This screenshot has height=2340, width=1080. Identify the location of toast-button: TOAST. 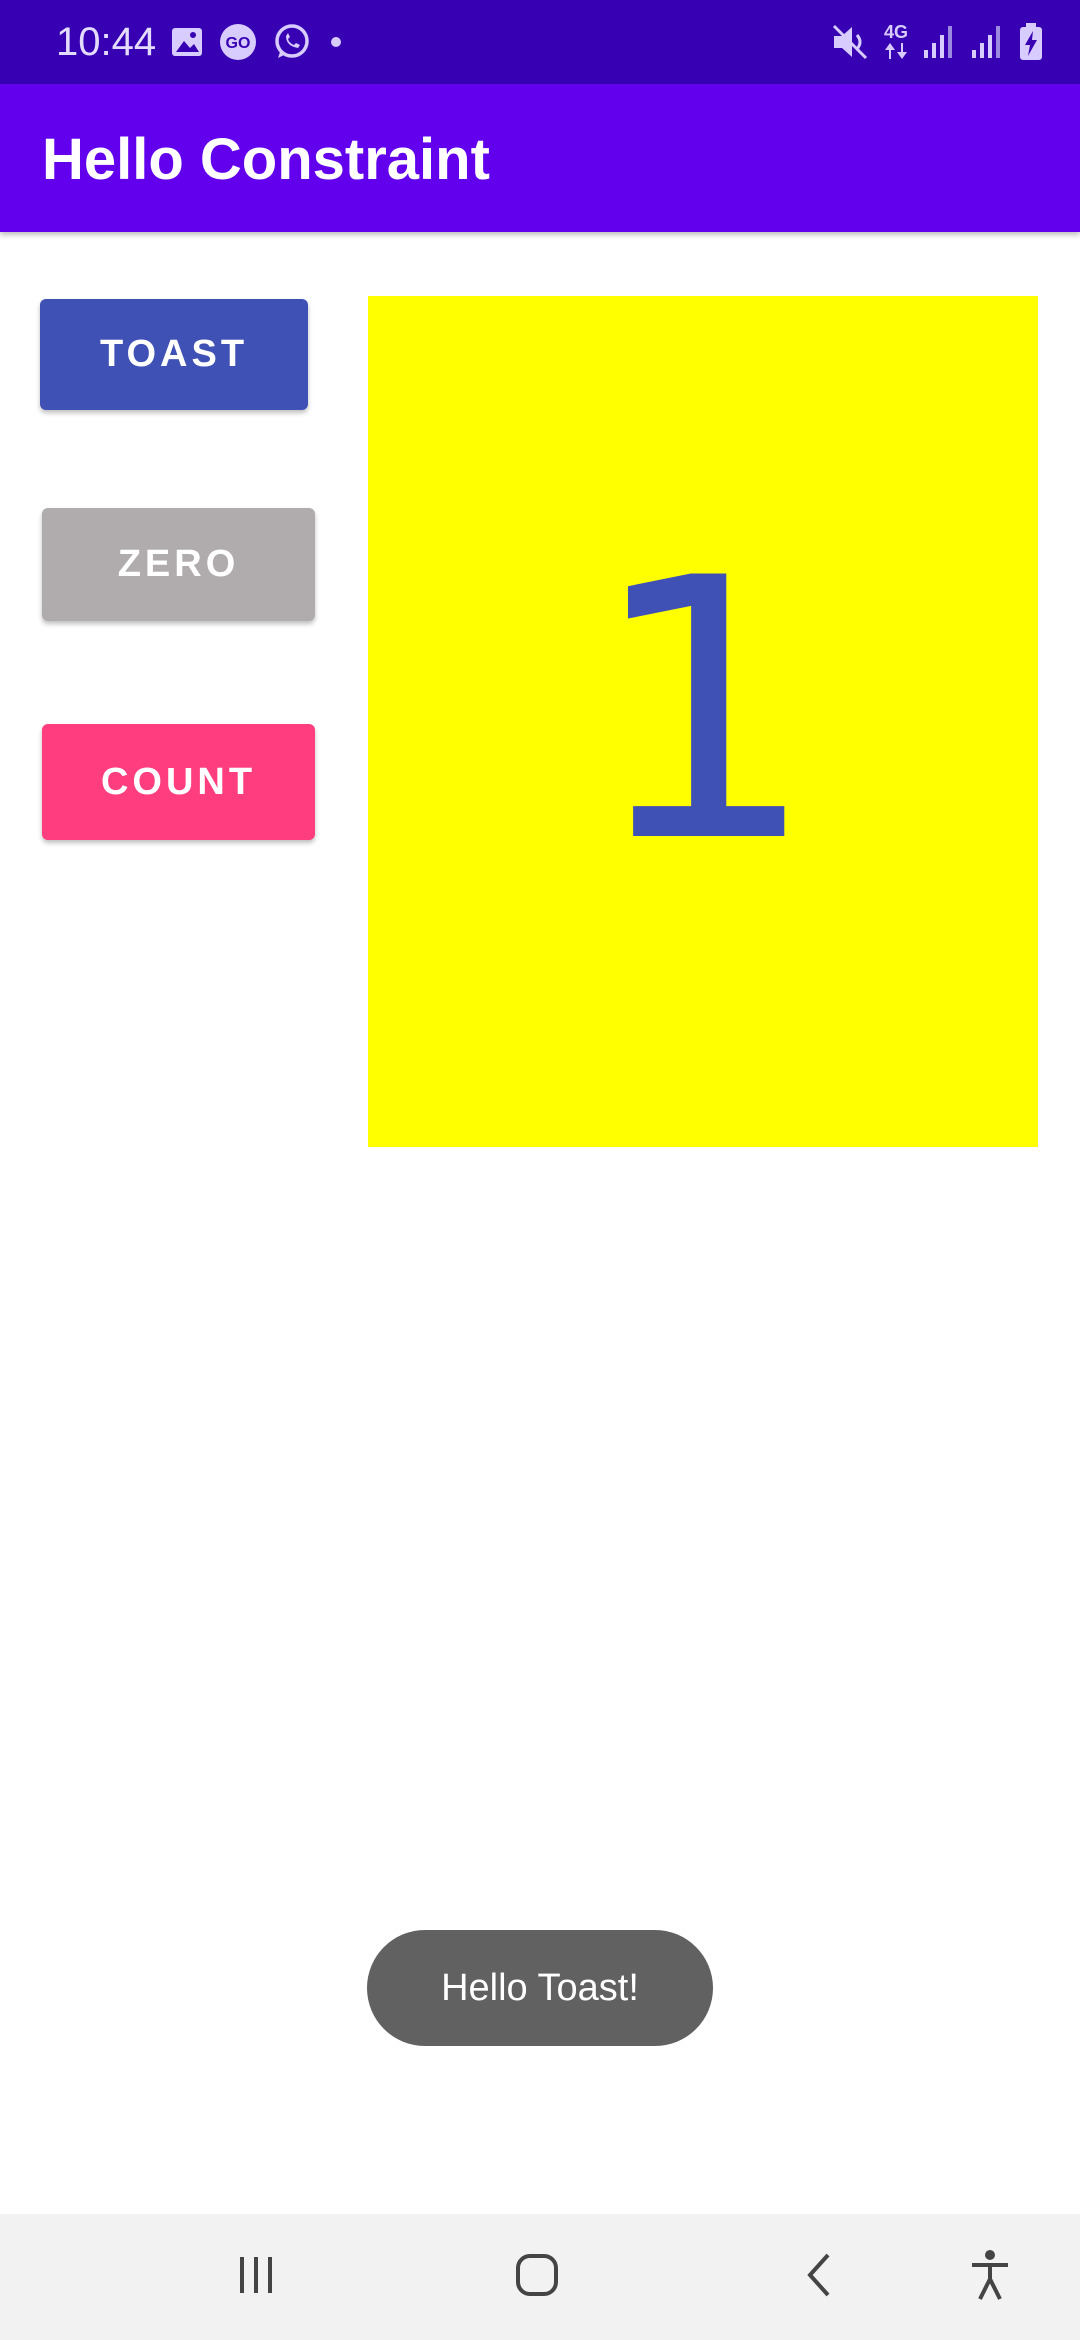
(174, 354).